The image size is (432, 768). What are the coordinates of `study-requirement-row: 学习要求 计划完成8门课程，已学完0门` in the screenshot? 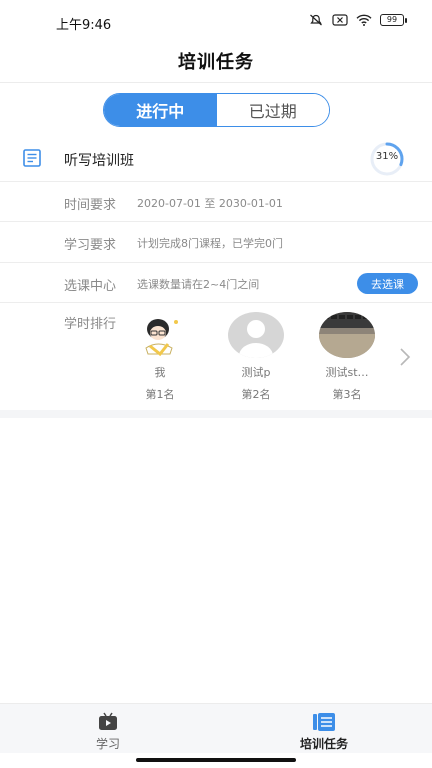 It's located at (216, 241).